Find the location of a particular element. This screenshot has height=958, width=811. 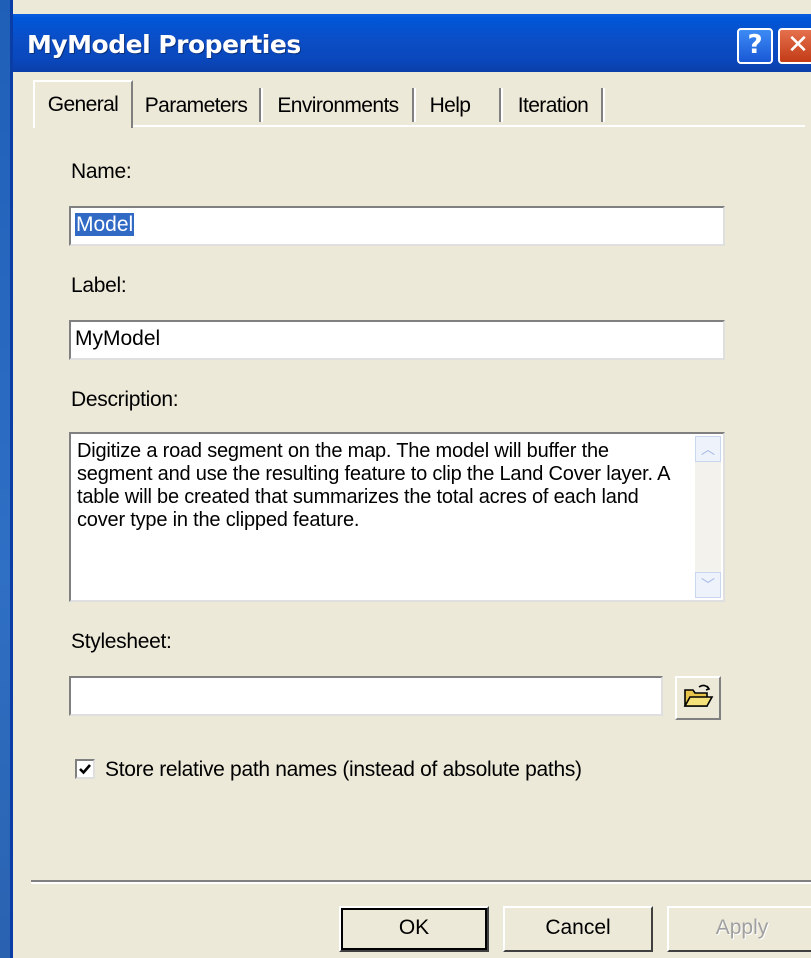

checkmark-icon is located at coordinates (85, 769).